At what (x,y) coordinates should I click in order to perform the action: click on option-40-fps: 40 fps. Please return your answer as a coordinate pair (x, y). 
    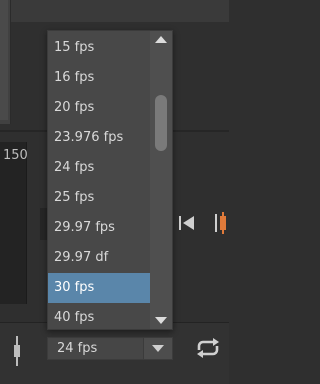
    Looking at the image, I should click on (100, 318).